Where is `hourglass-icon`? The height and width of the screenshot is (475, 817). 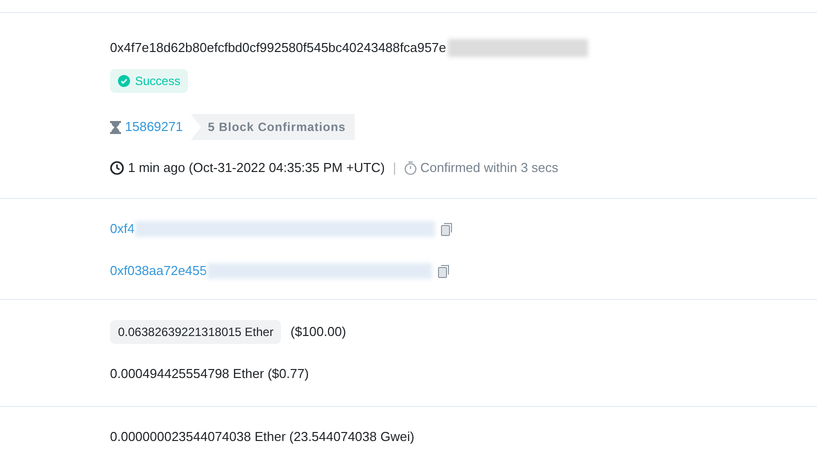
hourglass-icon is located at coordinates (115, 127).